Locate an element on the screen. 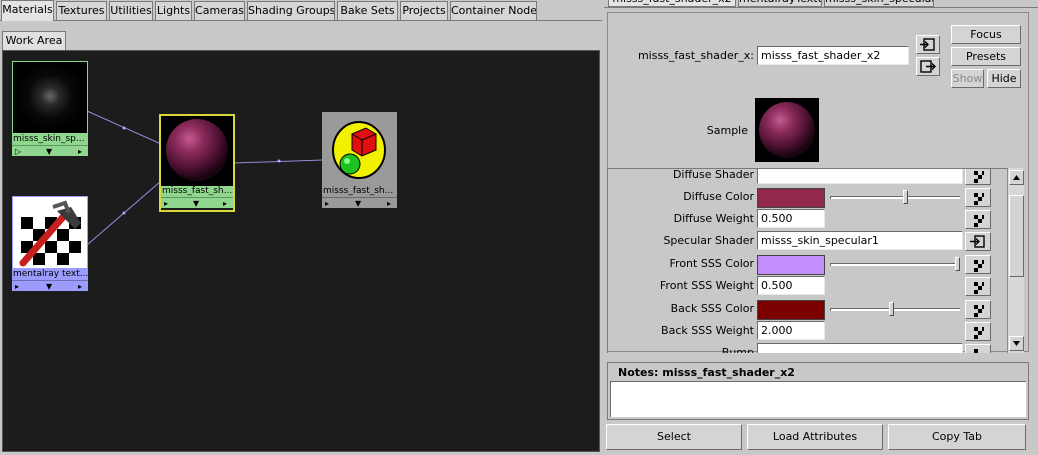  copy-tab-button: Copy Tab is located at coordinates (957, 437).